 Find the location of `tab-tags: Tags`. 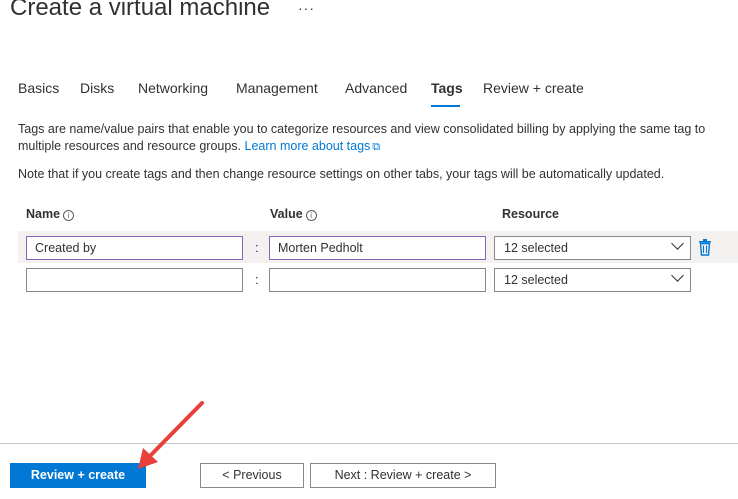

tab-tags: Tags is located at coordinates (447, 88).